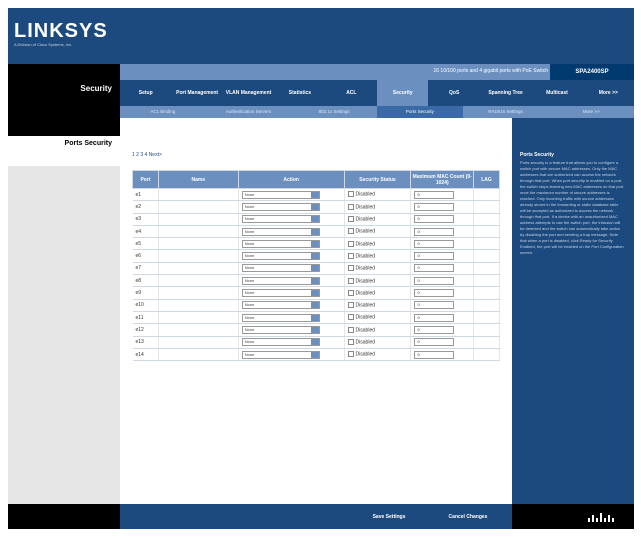 The image size is (641, 537). Describe the element at coordinates (145, 256) in the screenshot. I see `cell-port: e6` at that location.